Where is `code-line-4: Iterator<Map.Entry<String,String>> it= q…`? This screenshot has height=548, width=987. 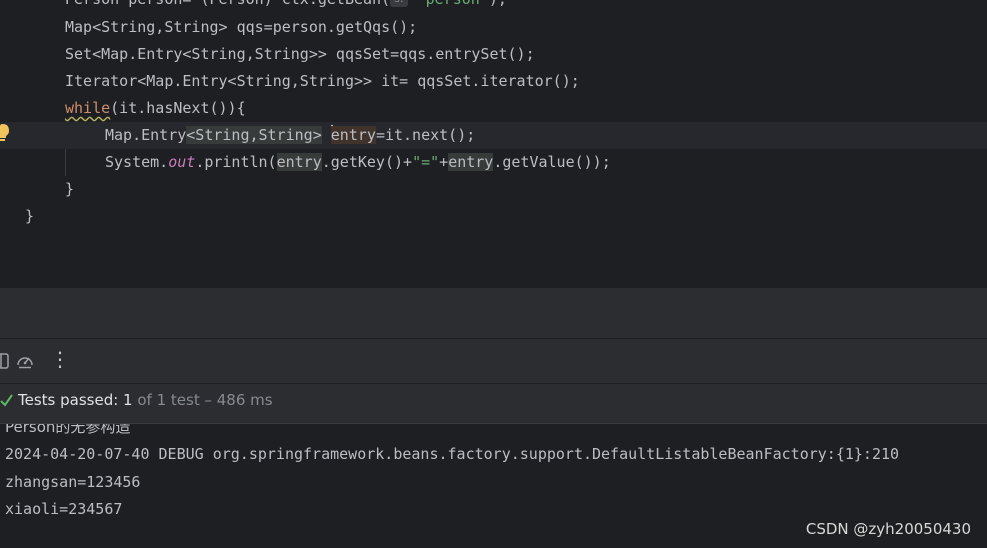
code-line-4: Iterator<Map.Entry<String,String>> it= q… is located at coordinates (526, 81).